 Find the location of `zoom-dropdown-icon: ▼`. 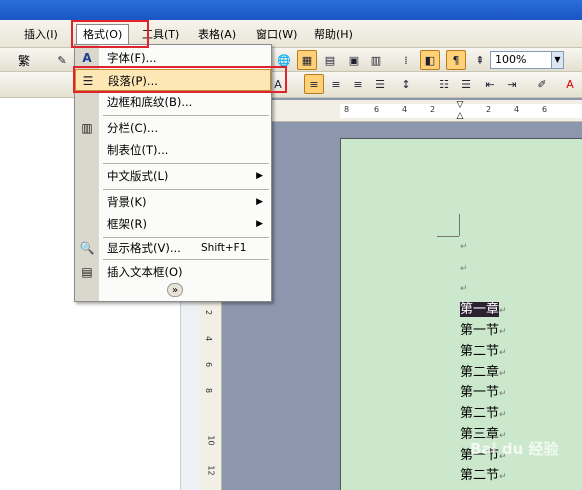

zoom-dropdown-icon: ▼ is located at coordinates (558, 60).